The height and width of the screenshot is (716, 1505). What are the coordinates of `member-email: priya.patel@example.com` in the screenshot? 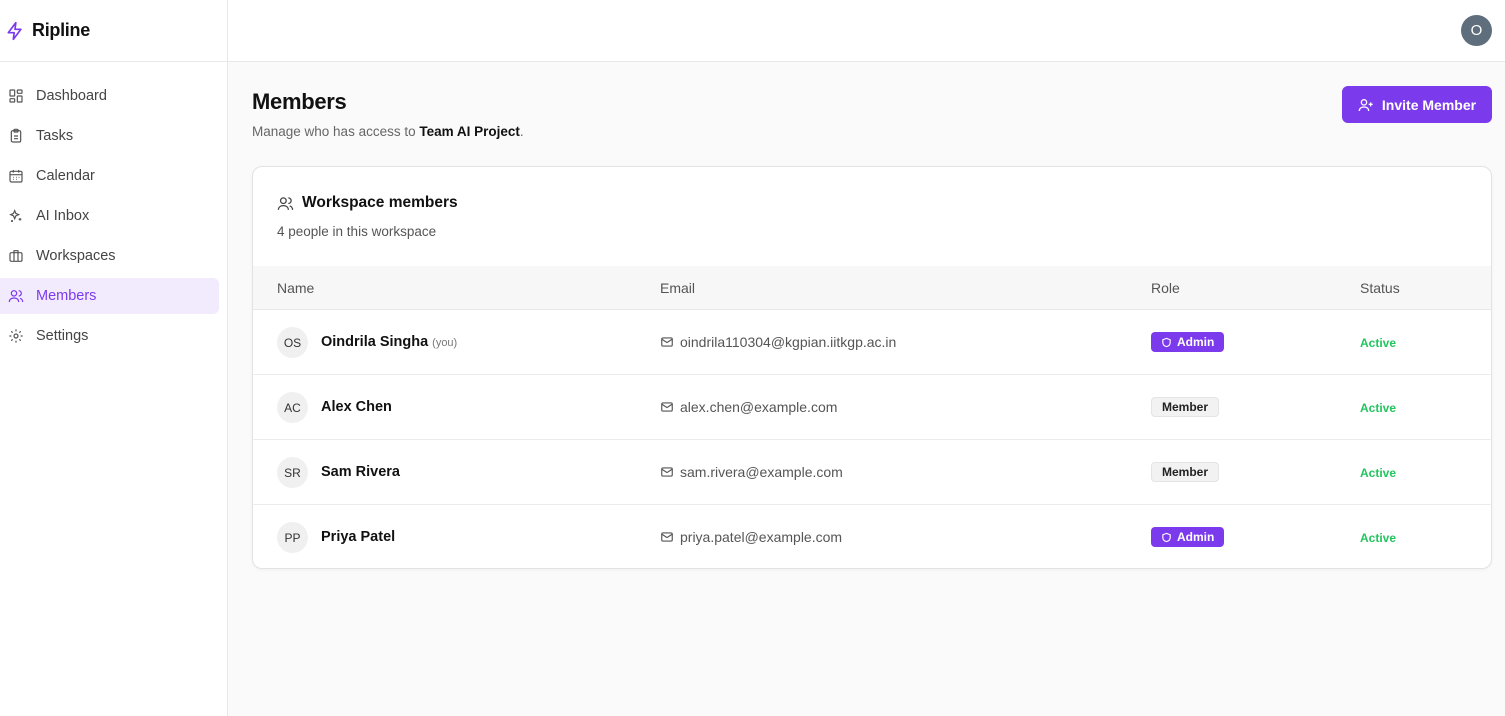 It's located at (751, 537).